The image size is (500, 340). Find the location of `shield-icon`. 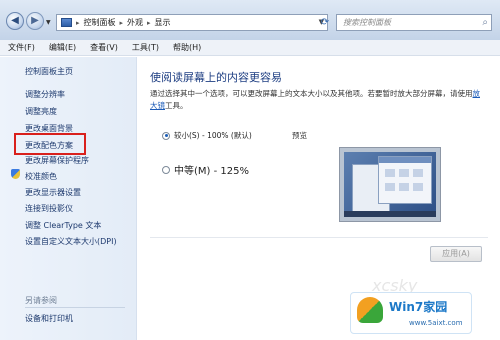

shield-icon is located at coordinates (15, 174).